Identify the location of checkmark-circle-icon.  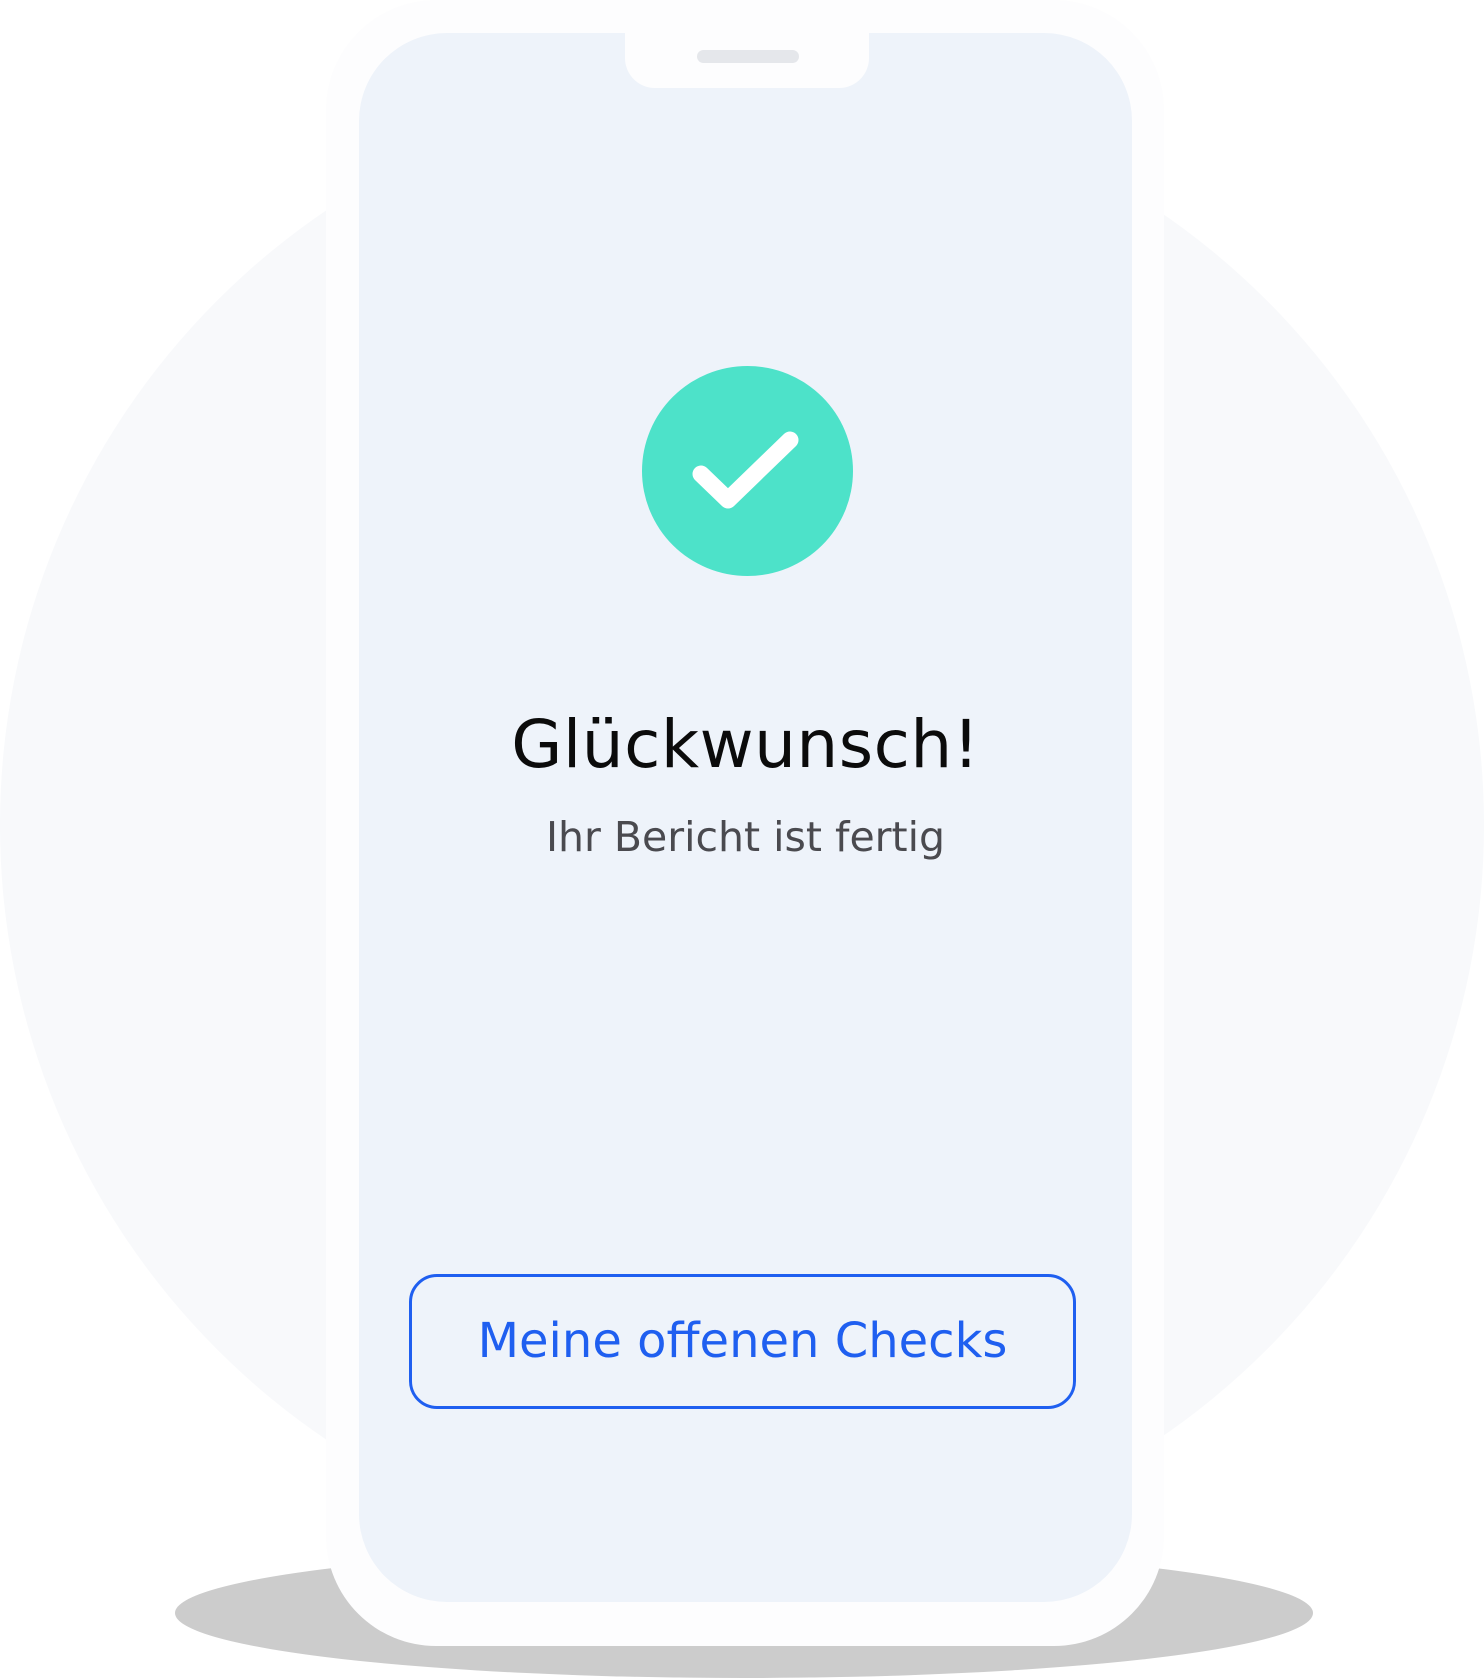
(747, 471).